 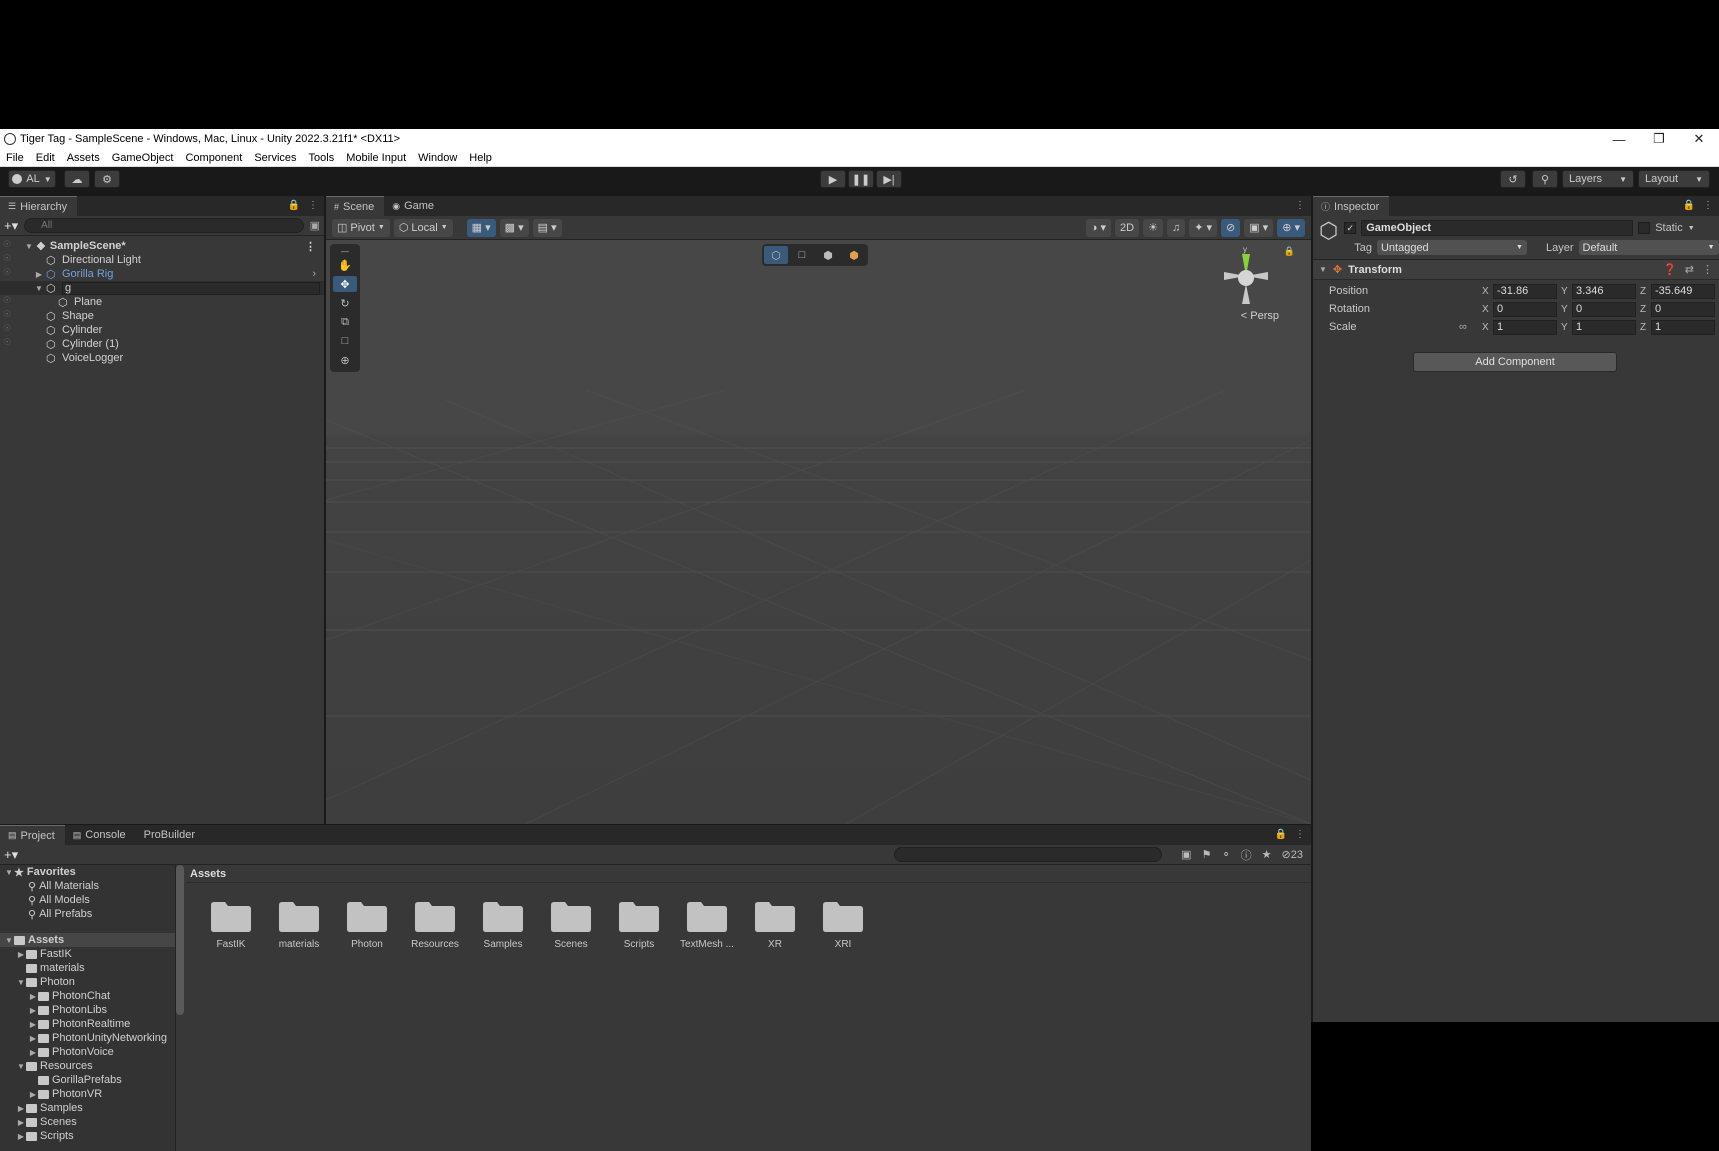 I want to click on menu-services: Services, so click(x=275, y=158).